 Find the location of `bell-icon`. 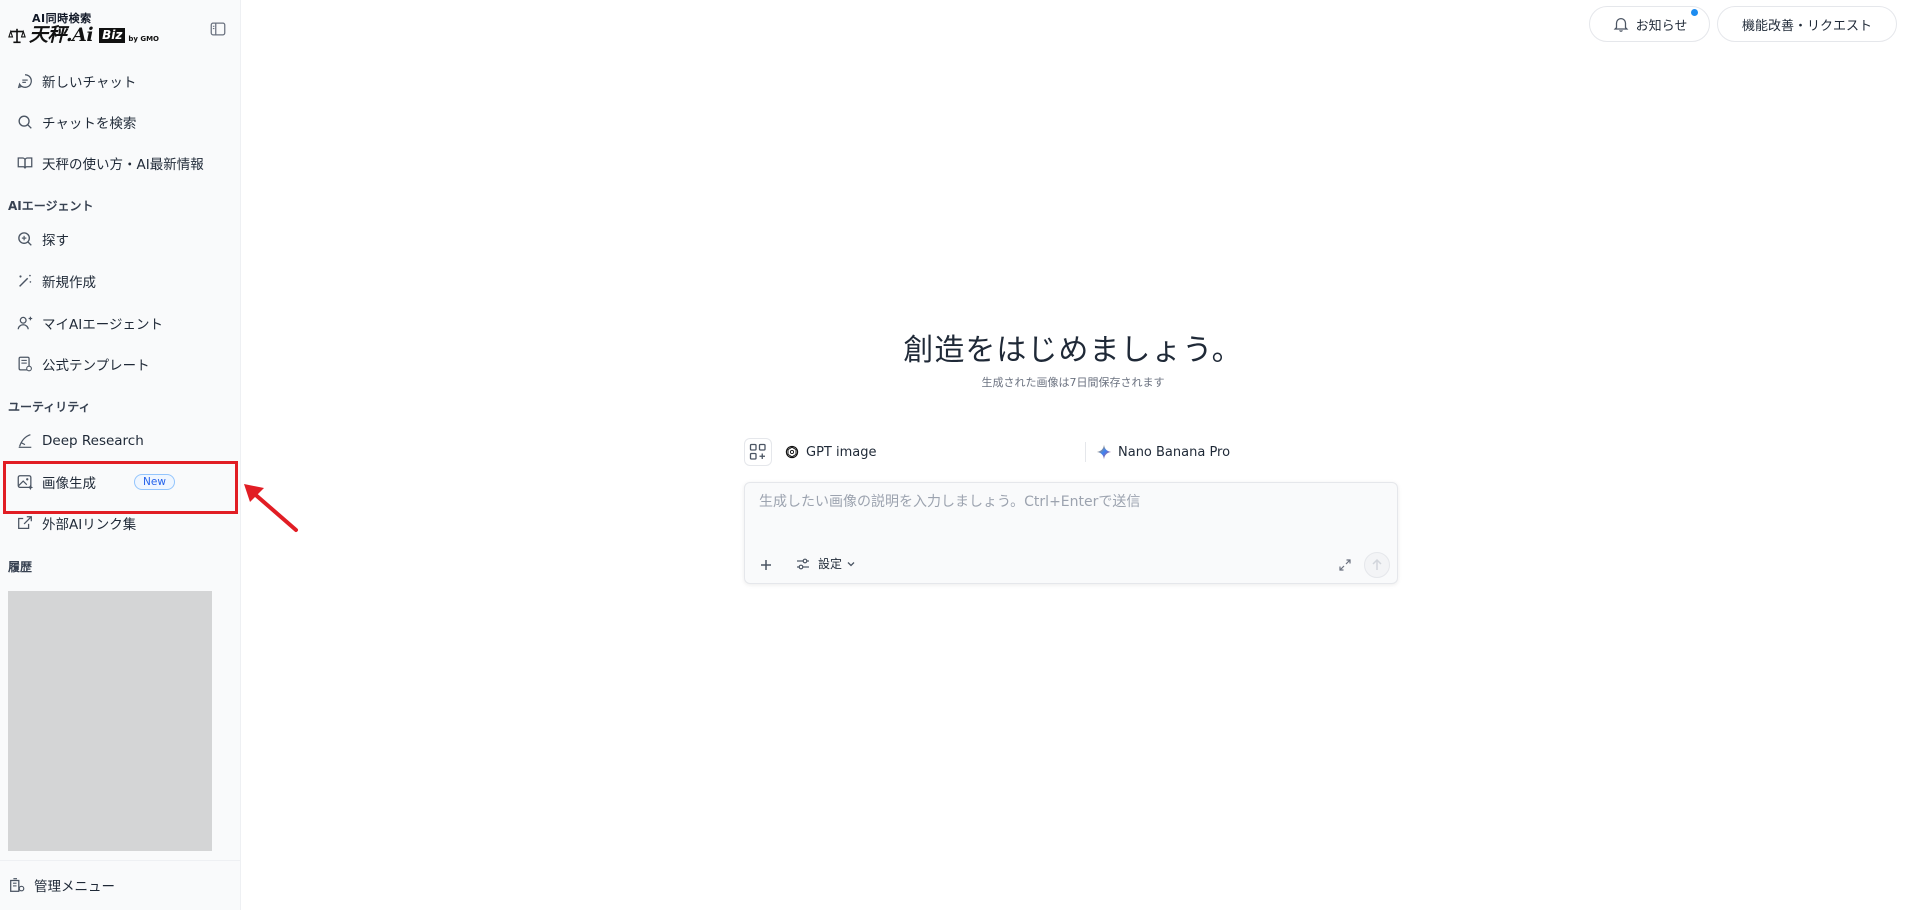

bell-icon is located at coordinates (1620, 24).